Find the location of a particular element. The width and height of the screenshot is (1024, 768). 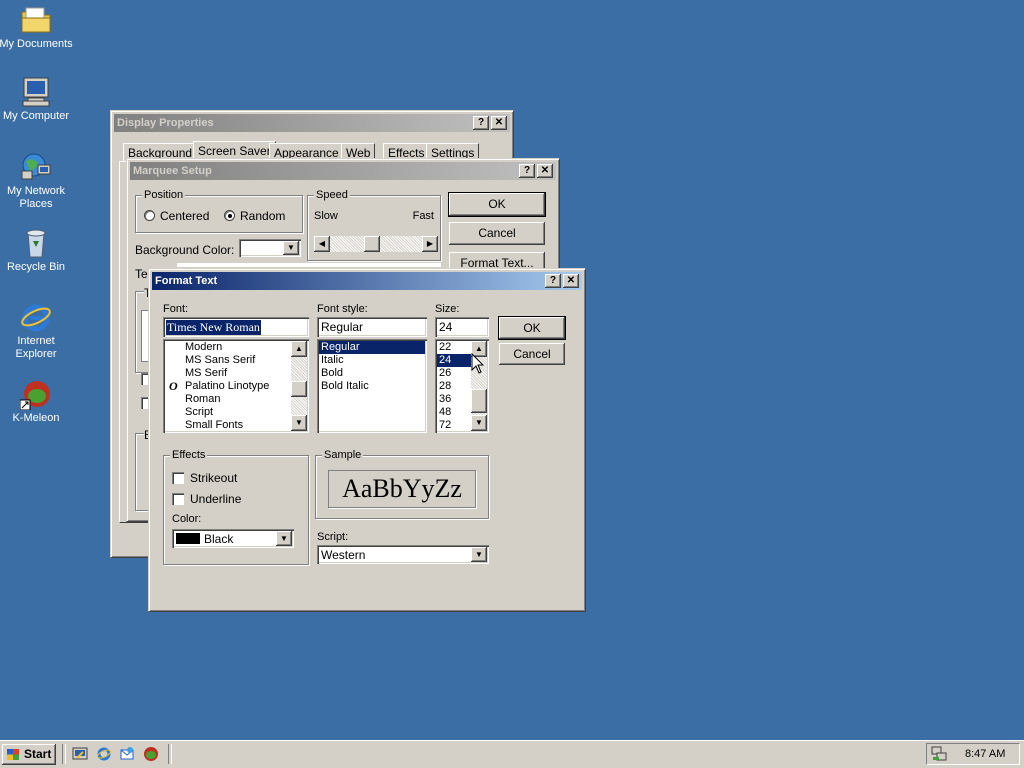

system-tray: 8:47 AM is located at coordinates (973, 754).